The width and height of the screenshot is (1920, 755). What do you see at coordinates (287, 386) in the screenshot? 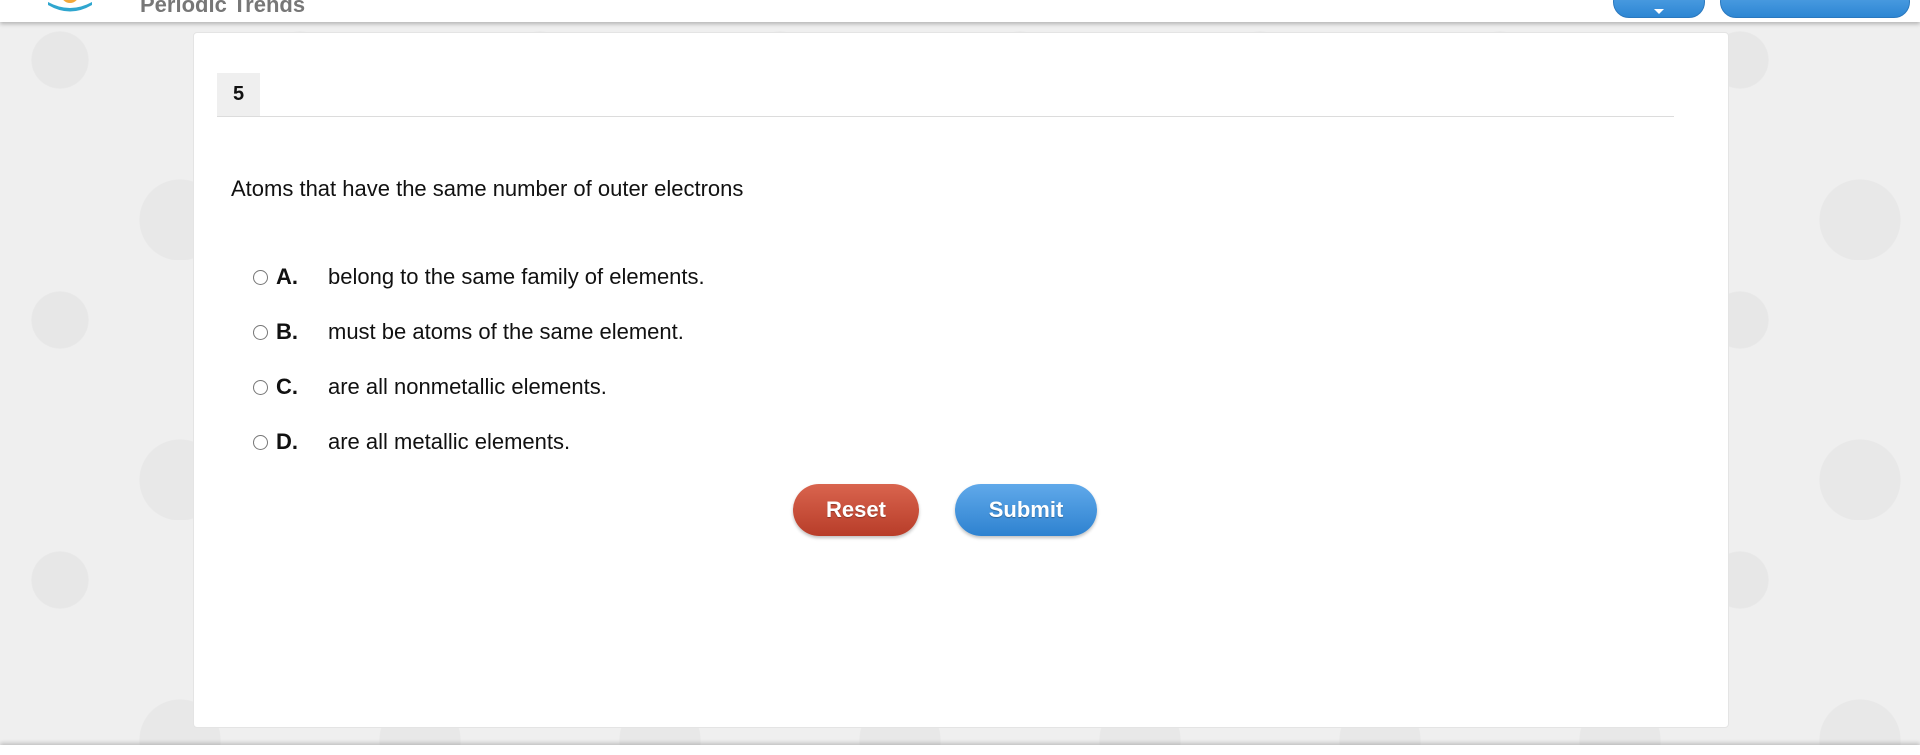
I see `choice-letter: C.` at bounding box center [287, 386].